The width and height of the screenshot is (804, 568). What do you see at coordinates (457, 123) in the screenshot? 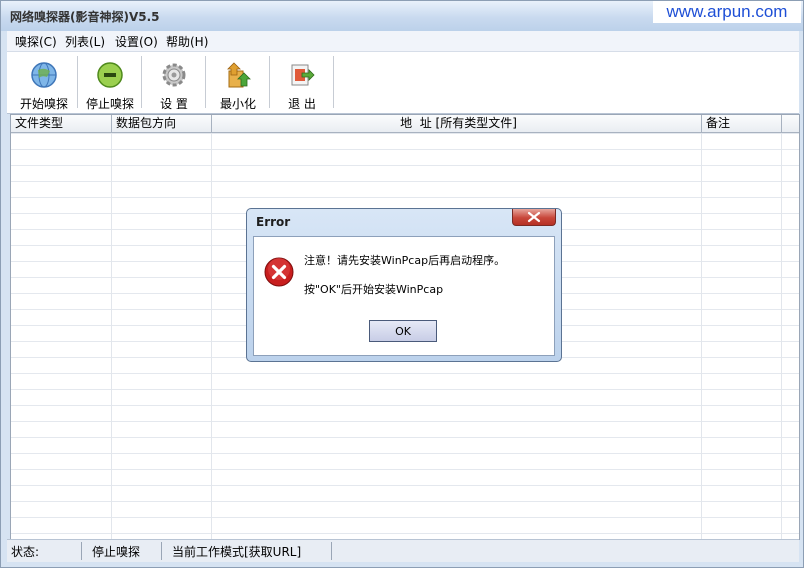
I see `column-header-address: 地 址 [所有类型文件]` at bounding box center [457, 123].